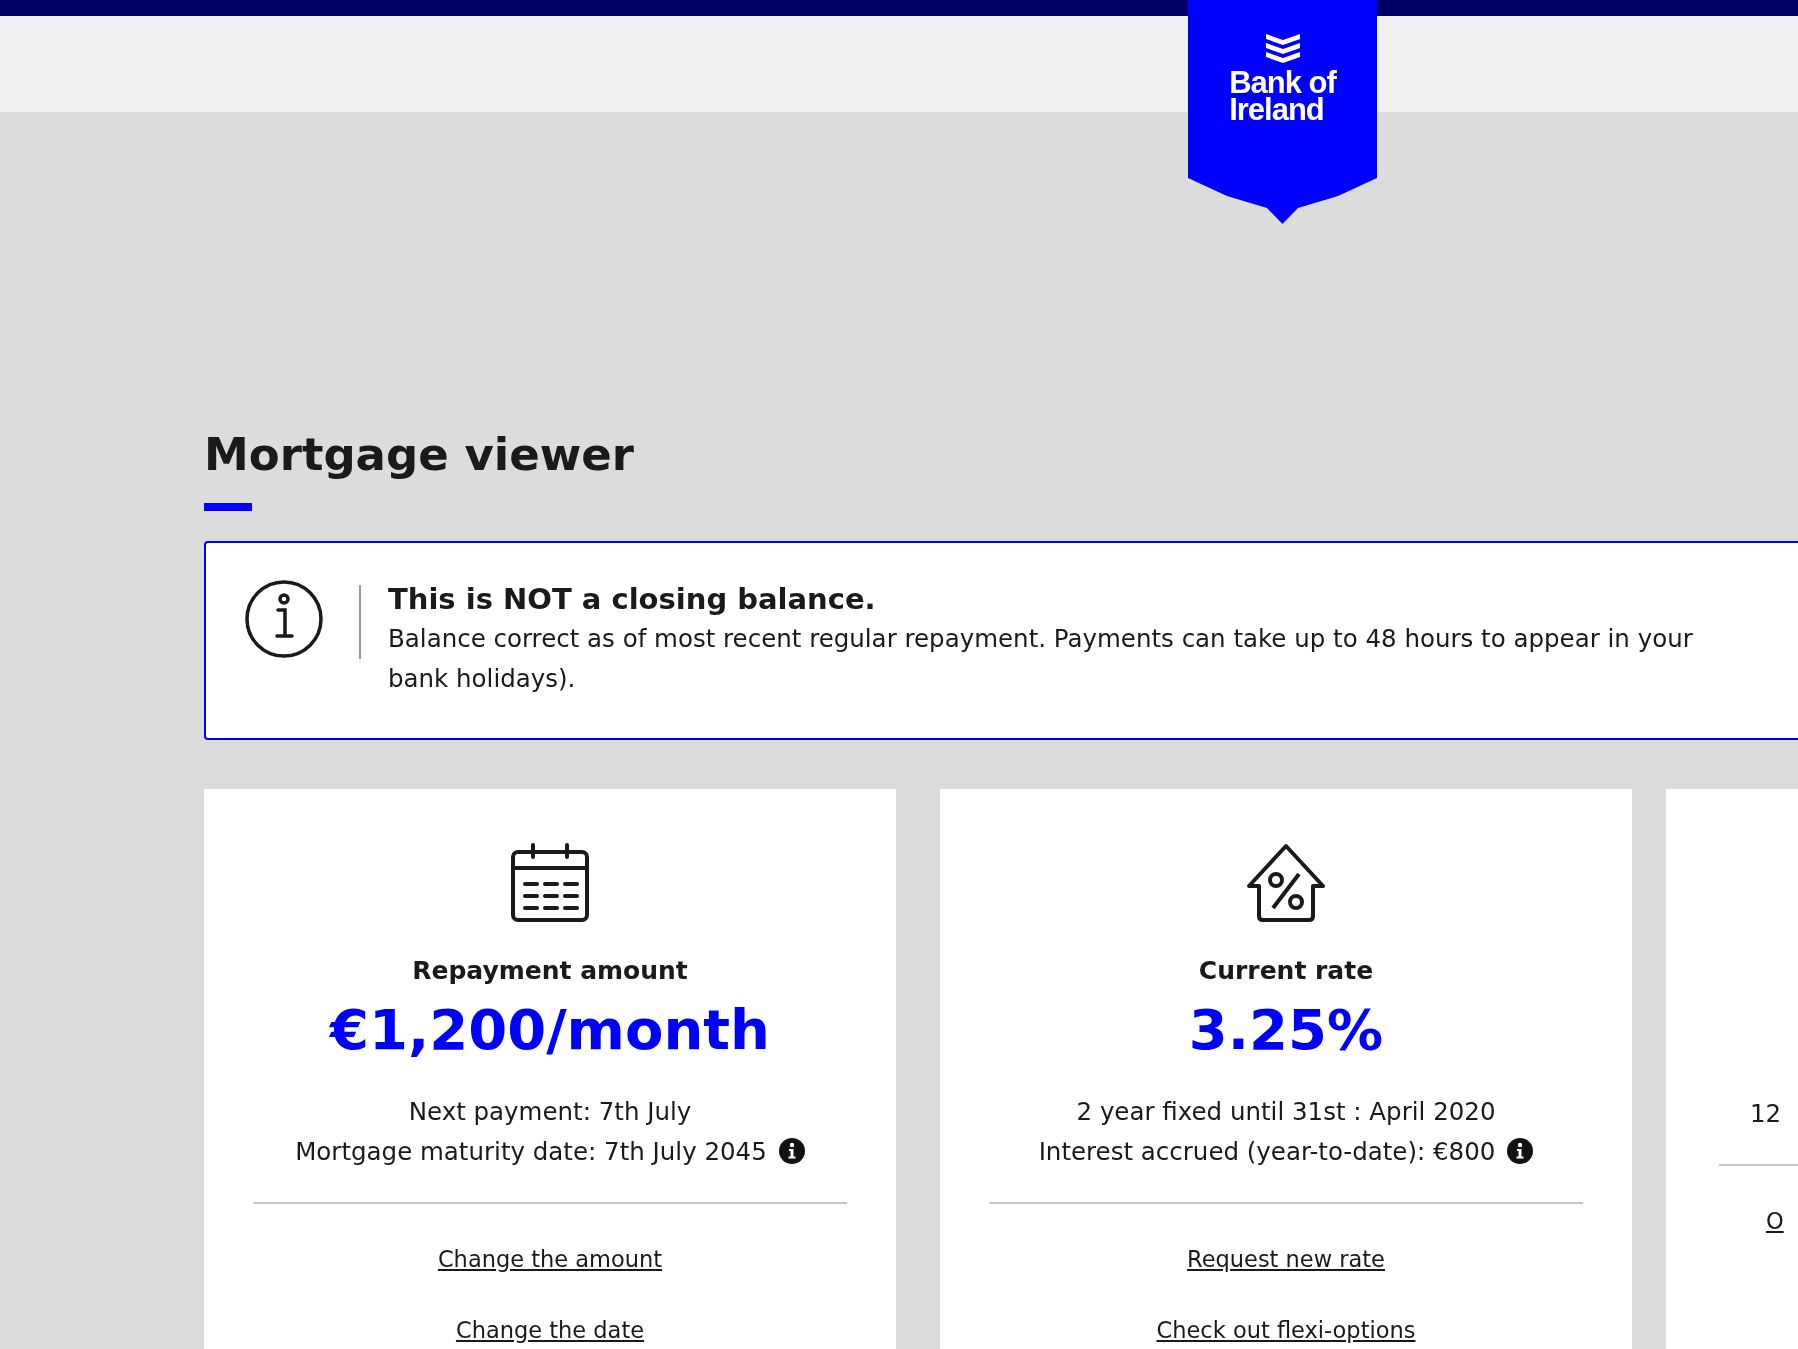 The width and height of the screenshot is (1798, 1349). I want to click on house-percent-icon, so click(1286, 883).